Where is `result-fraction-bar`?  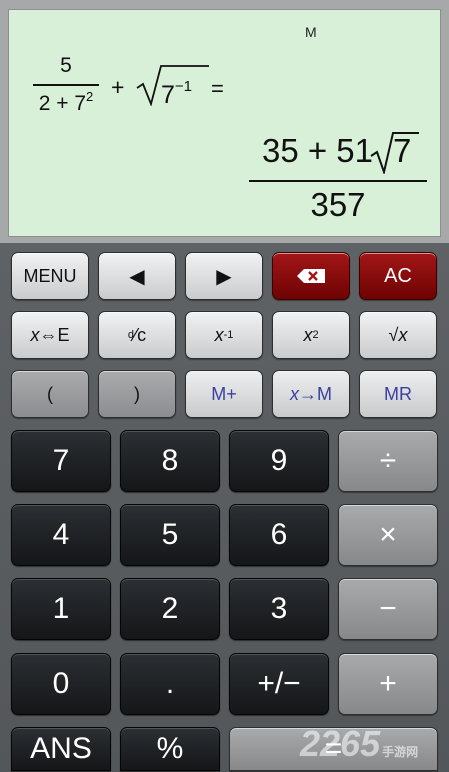 result-fraction-bar is located at coordinates (338, 181).